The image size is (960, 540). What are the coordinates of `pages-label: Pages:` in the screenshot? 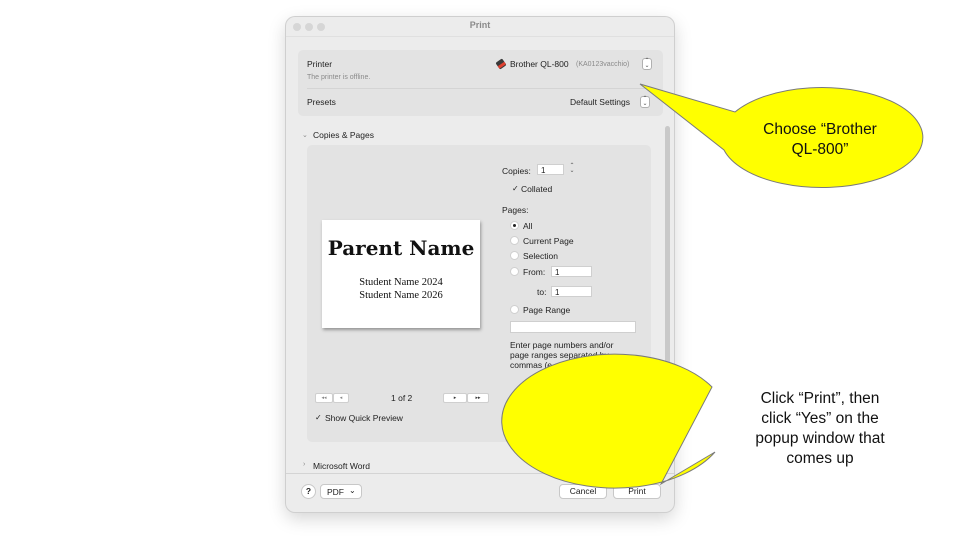 It's located at (515, 210).